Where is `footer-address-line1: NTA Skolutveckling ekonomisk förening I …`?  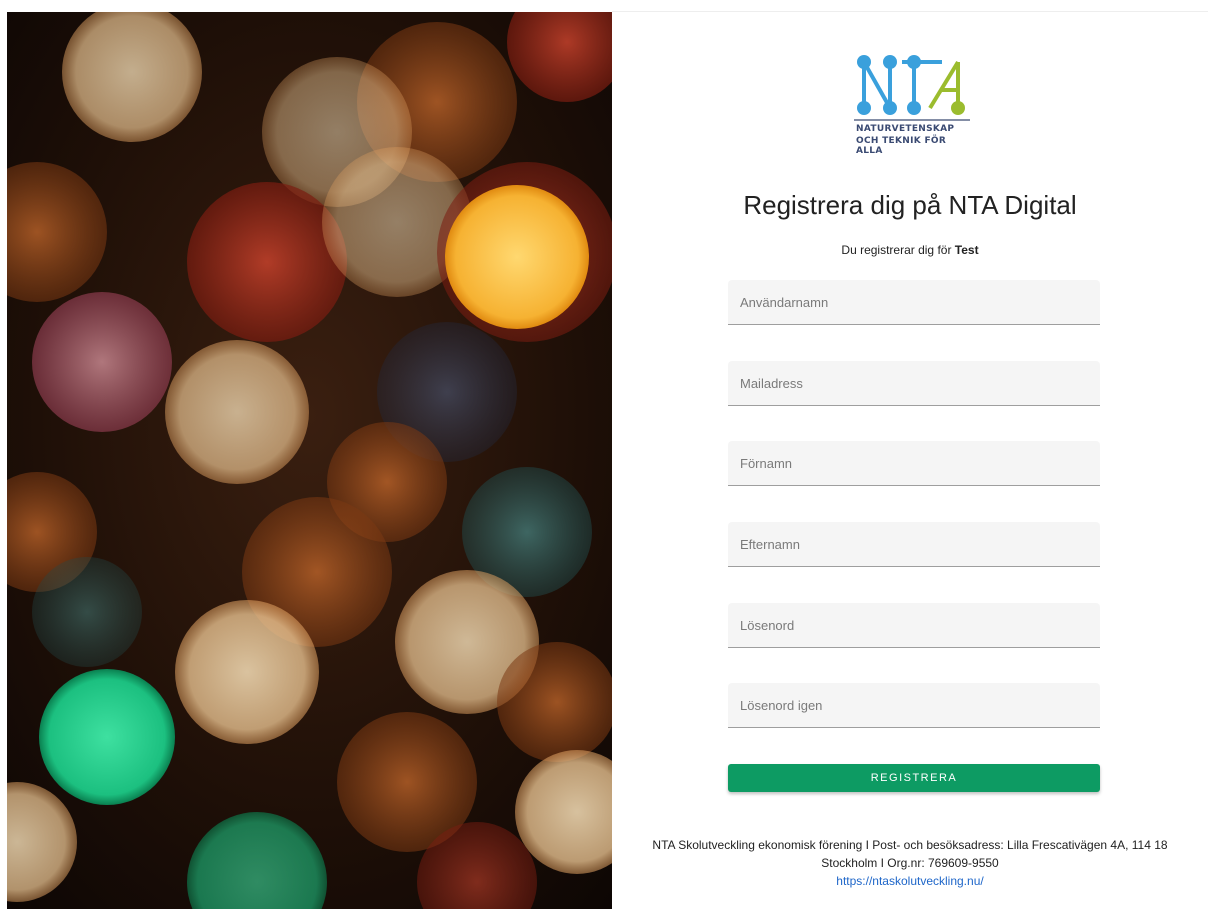
footer-address-line1: NTA Skolutveckling ekonomisk förening I … is located at coordinates (910, 845).